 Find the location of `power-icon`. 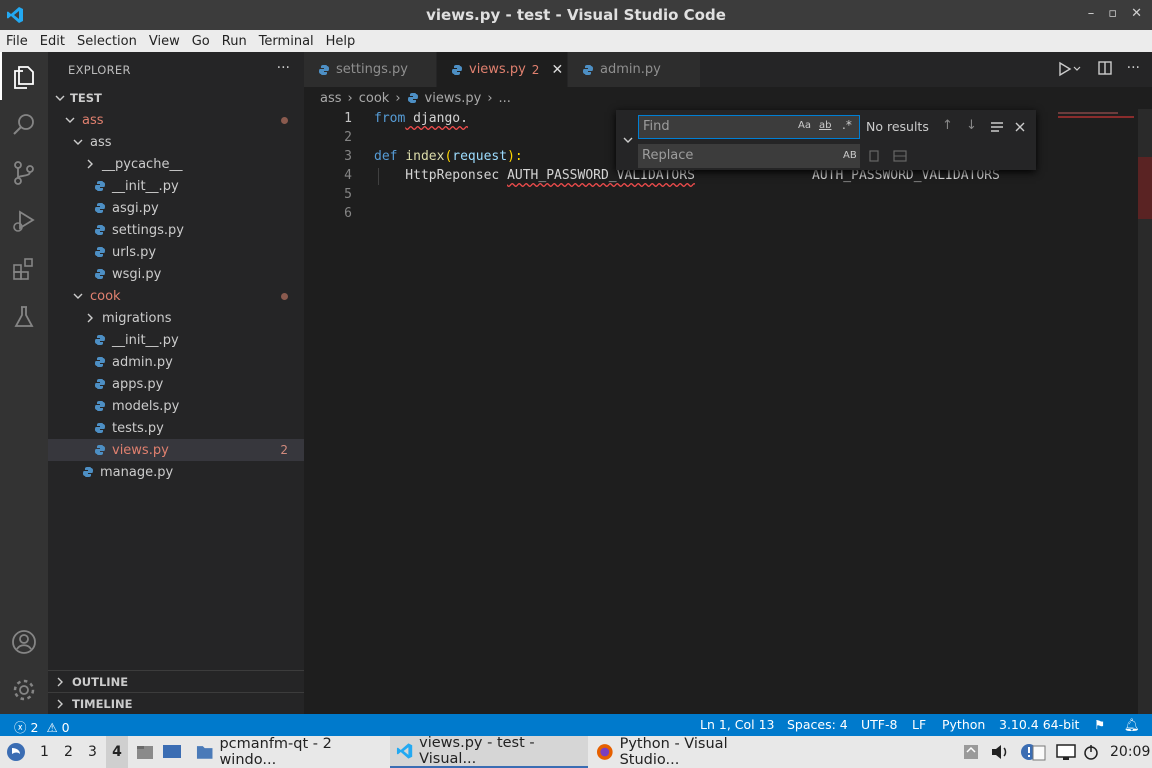

power-icon is located at coordinates (1091, 752).